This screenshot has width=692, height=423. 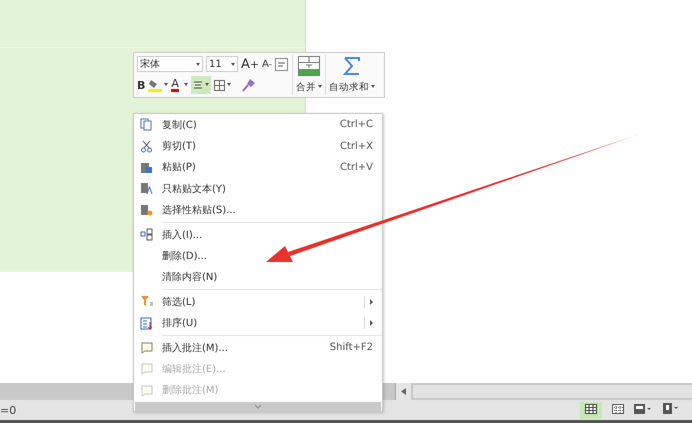 What do you see at coordinates (258, 189) in the screenshot?
I see `menu-item: 只粘贴文本(Y)` at bounding box center [258, 189].